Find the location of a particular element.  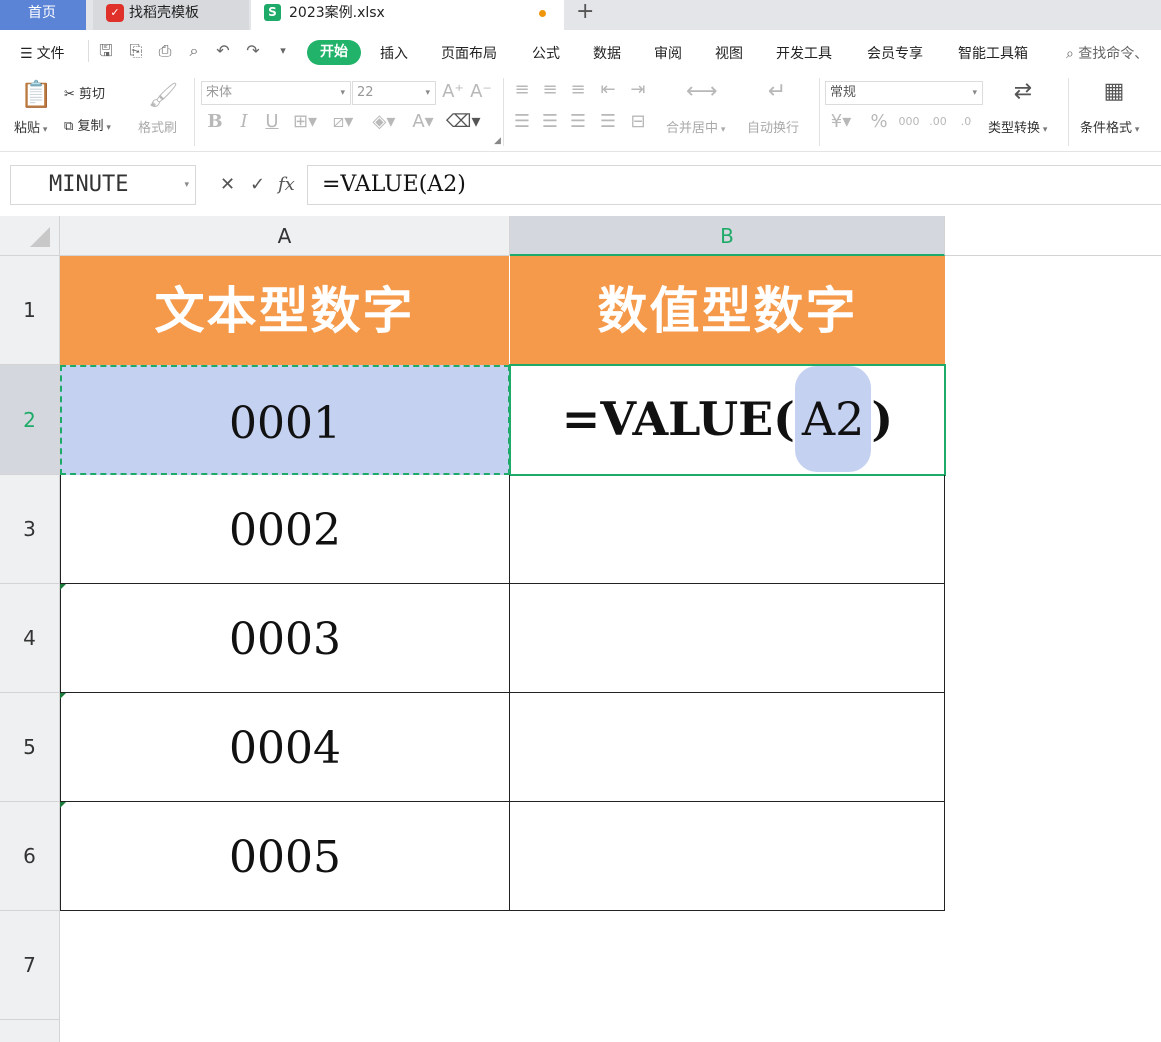

align-left-icon: ☰ is located at coordinates (522, 122).